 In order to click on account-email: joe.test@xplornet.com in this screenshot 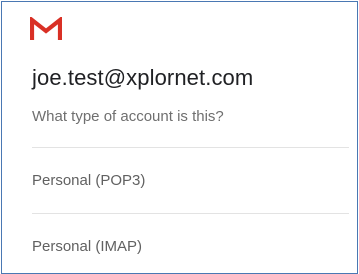, I will do `click(143, 77)`.